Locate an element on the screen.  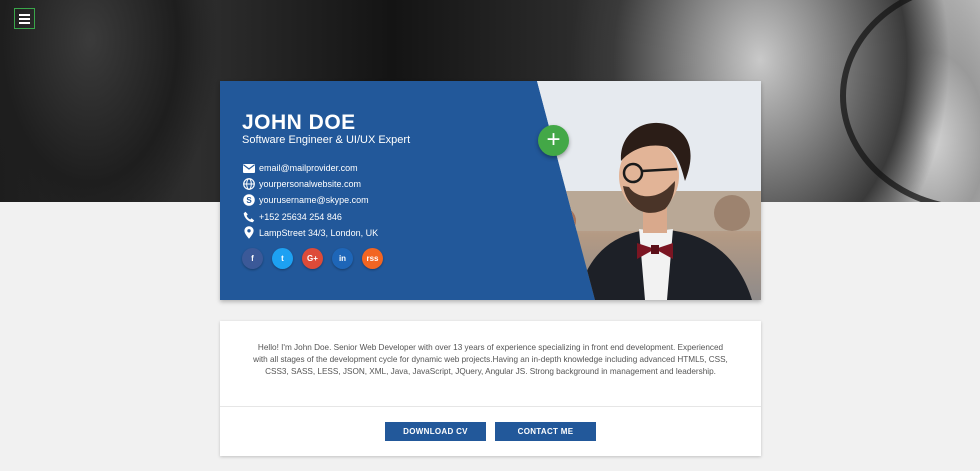
google-plus-icon: G+ is located at coordinates (312, 258).